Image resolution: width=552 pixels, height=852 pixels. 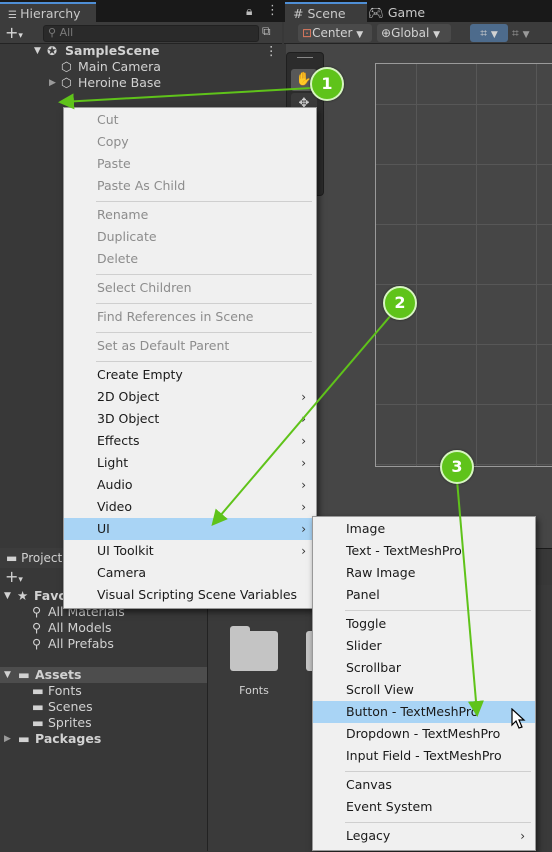 I want to click on step-badge-1: 1, so click(x=327, y=84).